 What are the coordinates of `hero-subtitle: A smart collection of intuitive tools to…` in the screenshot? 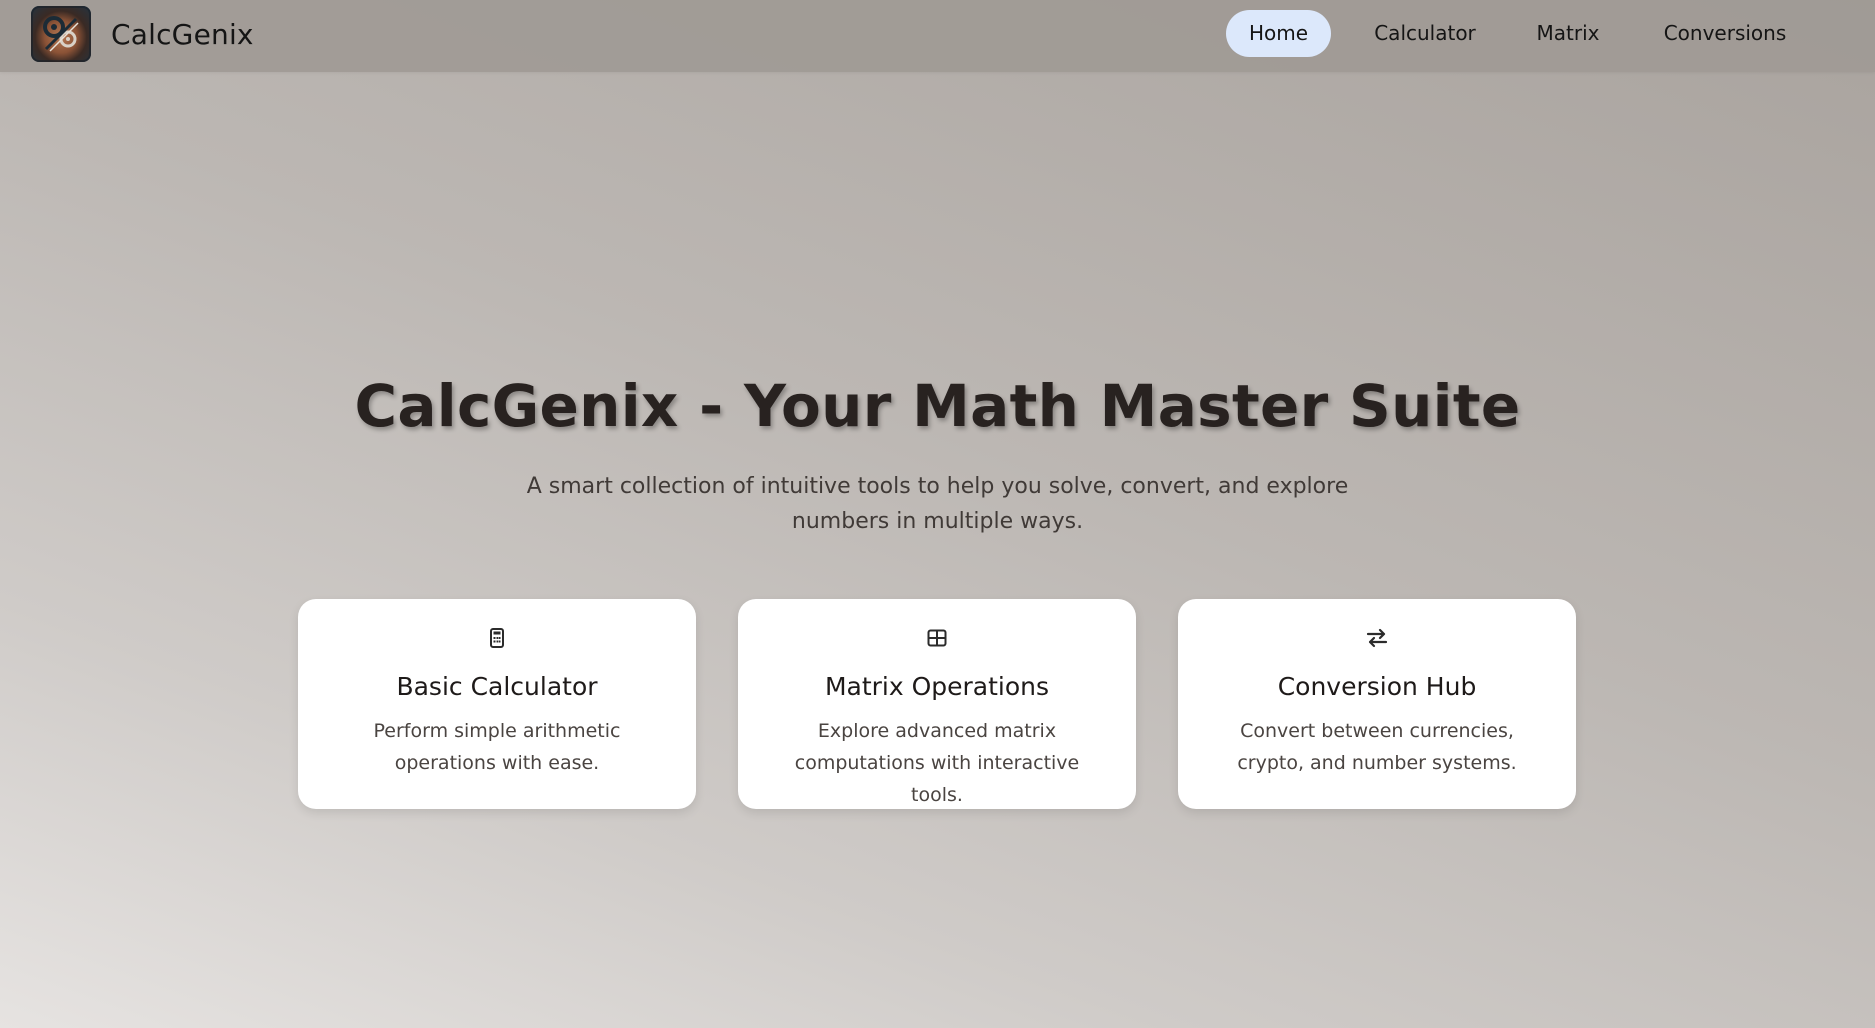 It's located at (937, 504).